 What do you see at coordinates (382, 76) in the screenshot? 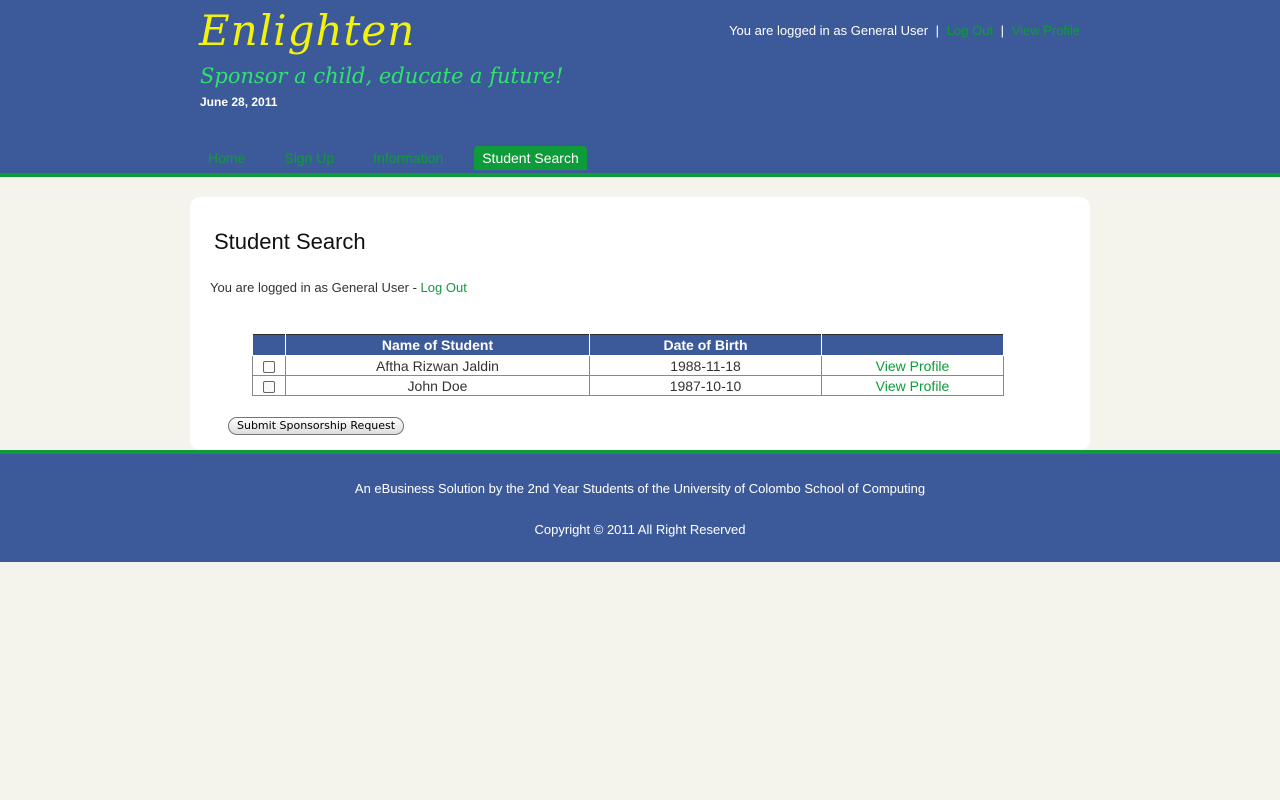
I see `site-tagline: Sponsor a child, educate a future!` at bounding box center [382, 76].